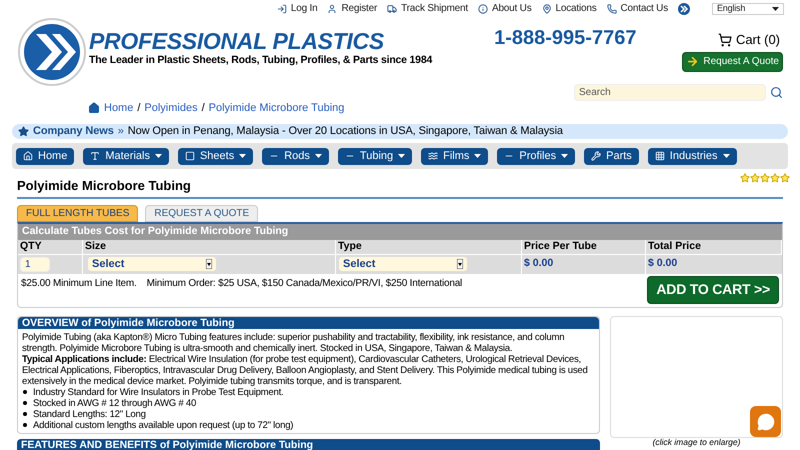 This screenshot has height=450, width=800. Describe the element at coordinates (775, 8) in the screenshot. I see `caret-icon` at that location.